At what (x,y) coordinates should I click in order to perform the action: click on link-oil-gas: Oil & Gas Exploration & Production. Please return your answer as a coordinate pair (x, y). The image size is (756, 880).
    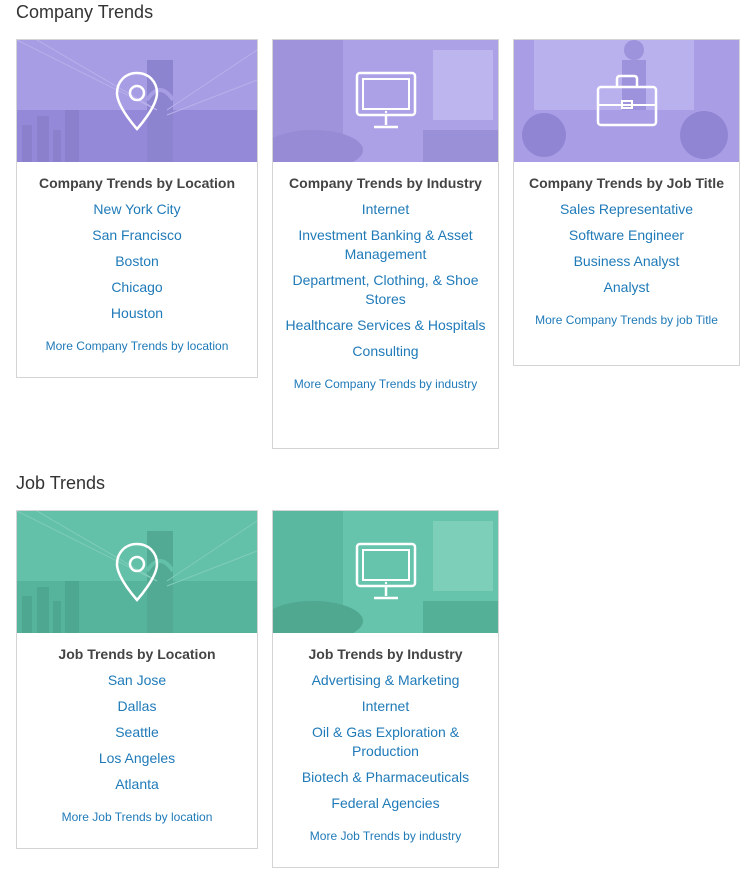
    Looking at the image, I should click on (385, 741).